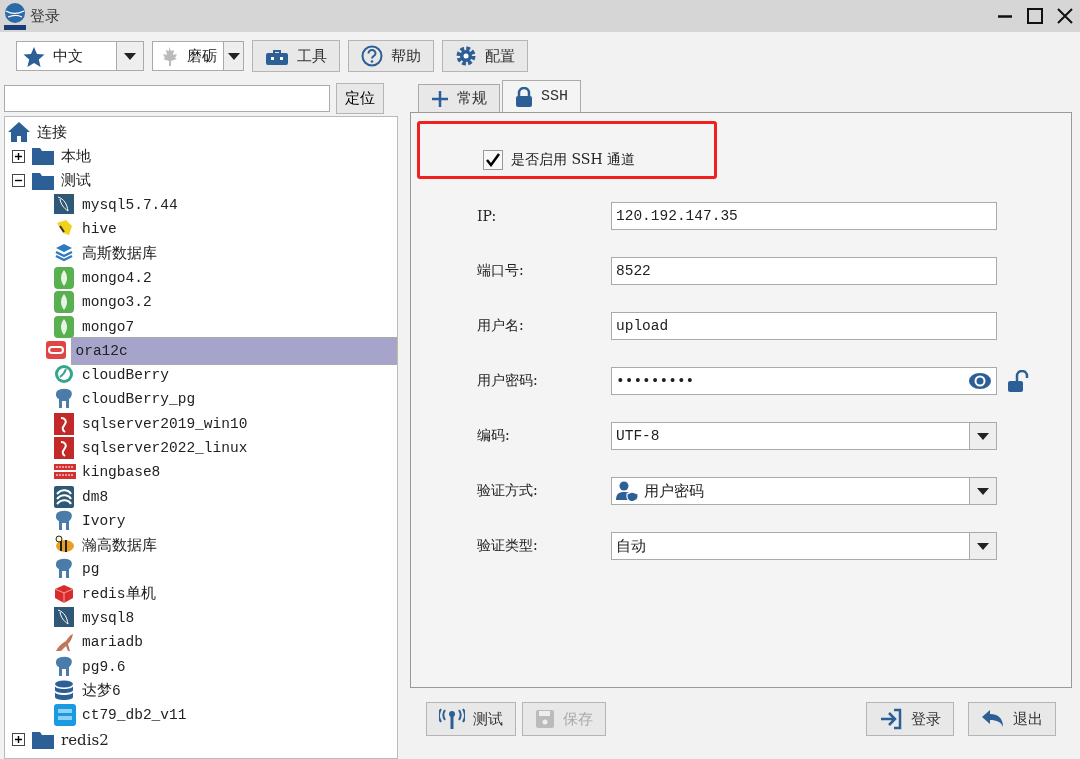 Image resolution: width=1080 pixels, height=759 pixels. I want to click on input-field: 120.192.147.35, so click(804, 216).